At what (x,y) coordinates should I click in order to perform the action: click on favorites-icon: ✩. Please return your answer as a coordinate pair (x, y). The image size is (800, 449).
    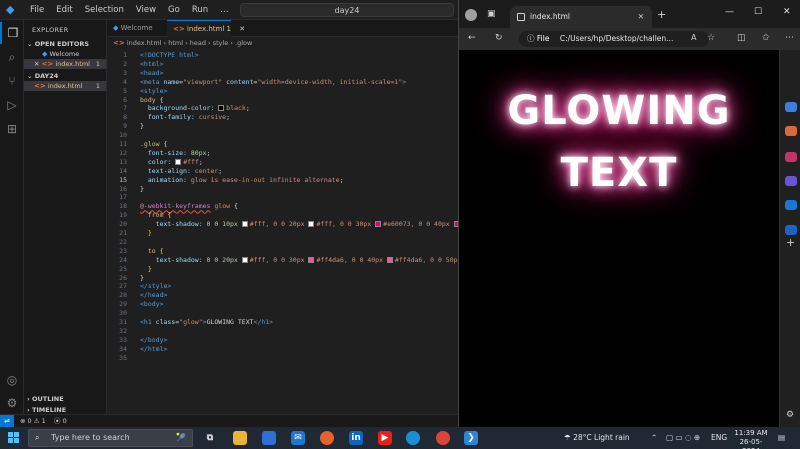
    Looking at the image, I should click on (766, 38).